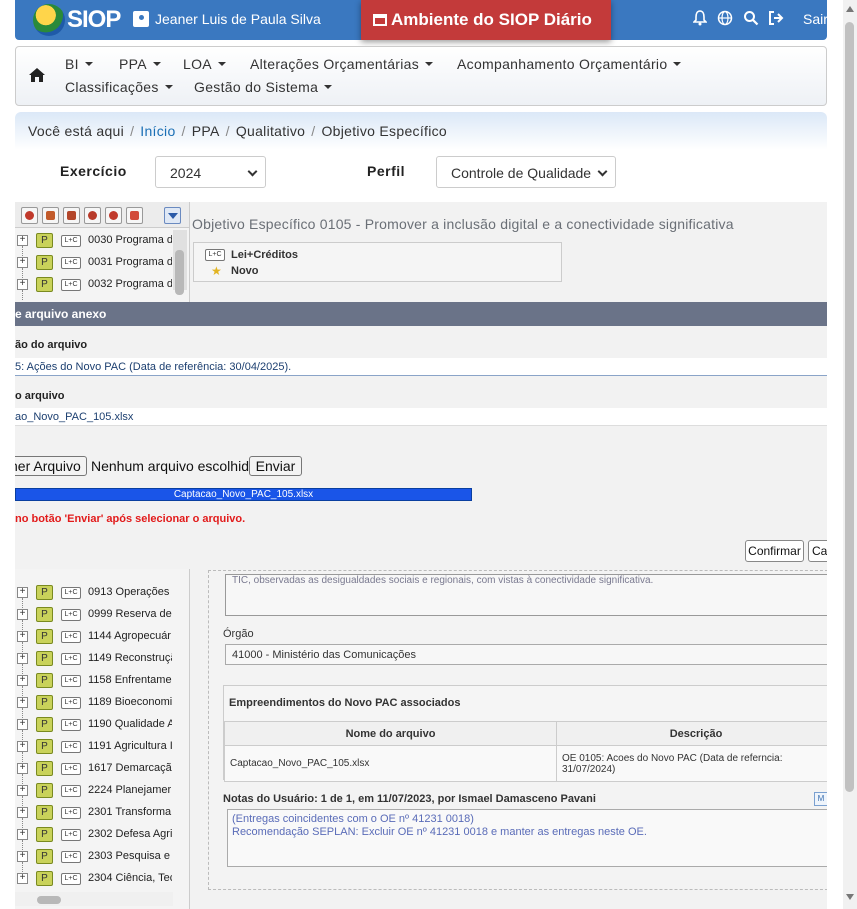  Describe the element at coordinates (377, 262) in the screenshot. I see `status-box: L+C Lei+Créditos ★ Novo` at that location.